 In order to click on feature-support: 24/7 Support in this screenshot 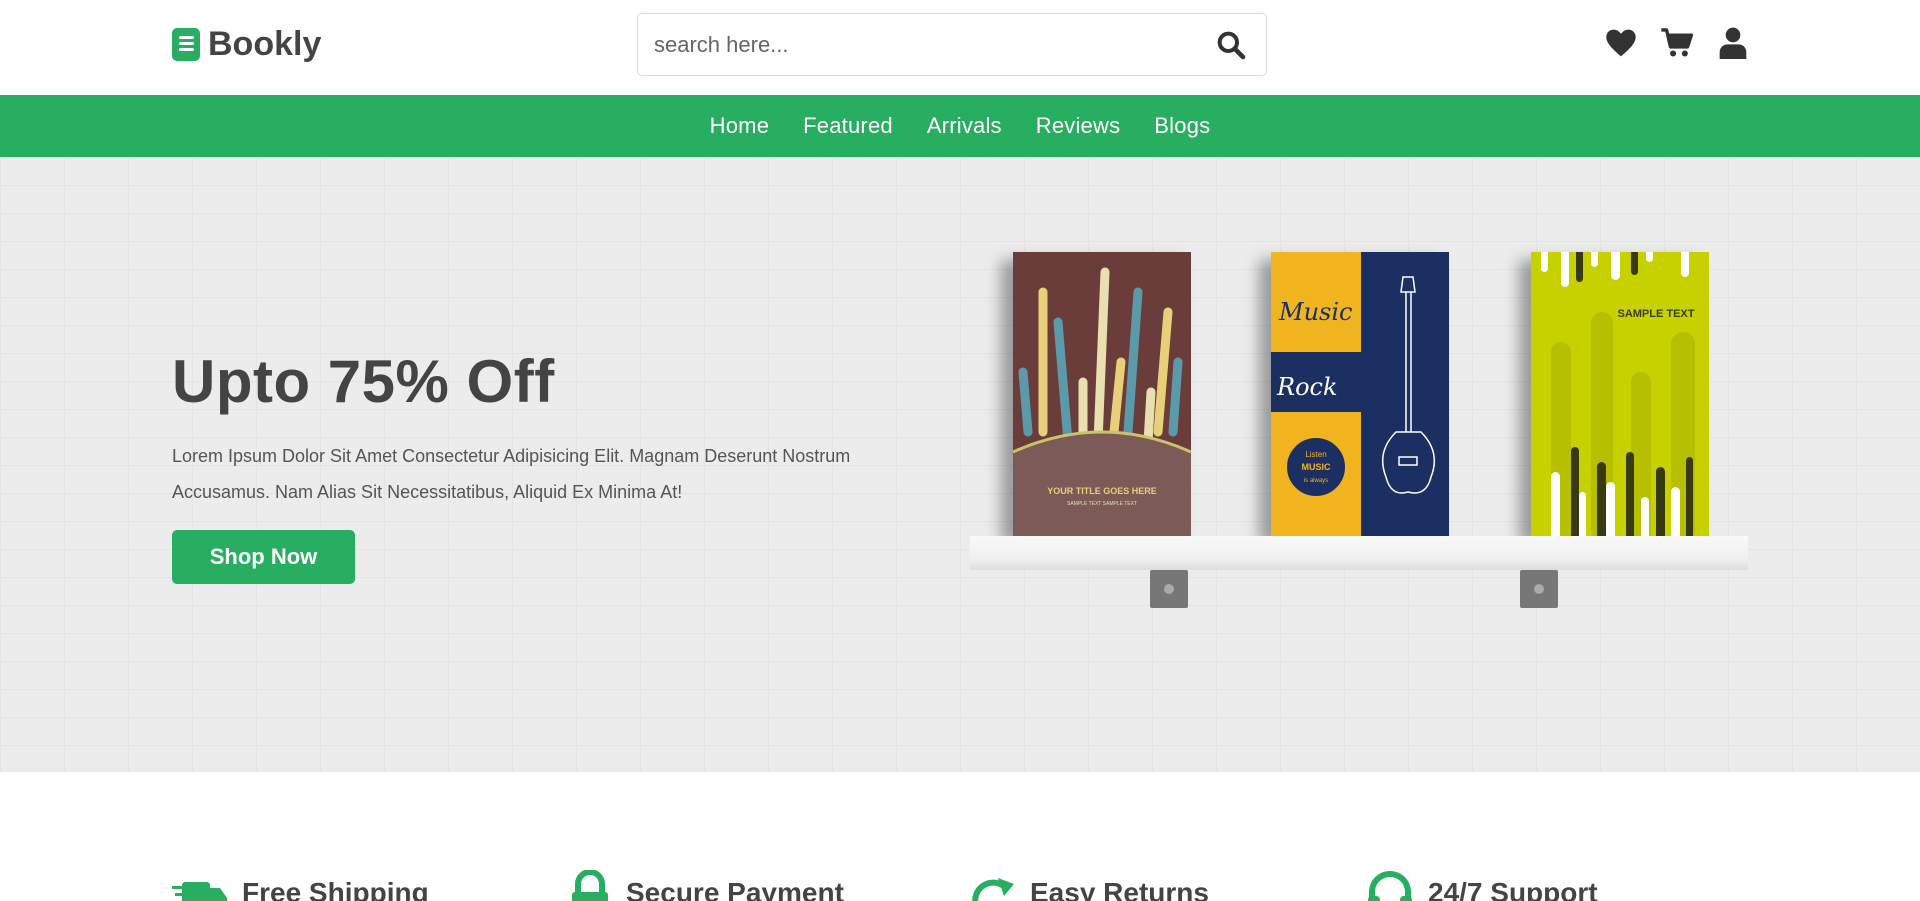, I will do `click(1482, 885)`.